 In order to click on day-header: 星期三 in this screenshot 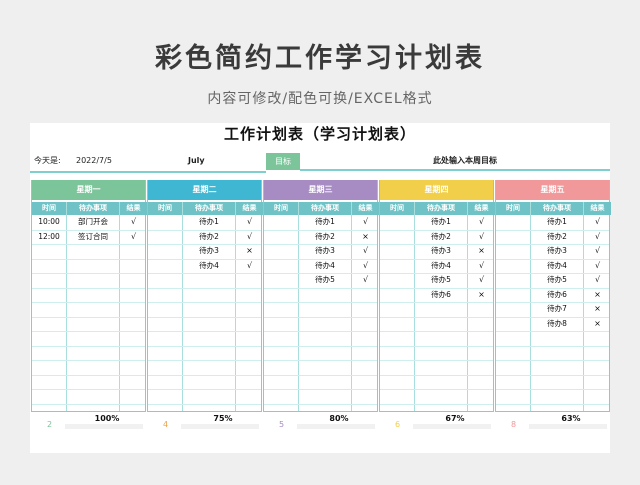, I will do `click(320, 190)`.